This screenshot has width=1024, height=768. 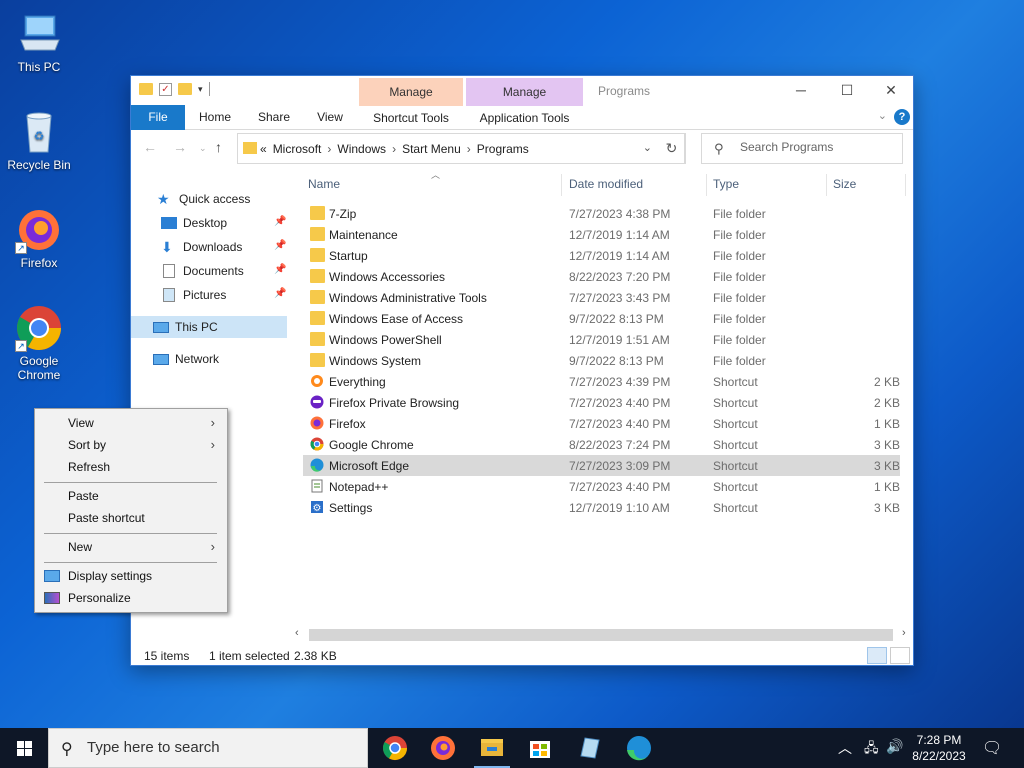 I want to click on qat-dropdown-icon: ▾, so click(x=200, y=89).